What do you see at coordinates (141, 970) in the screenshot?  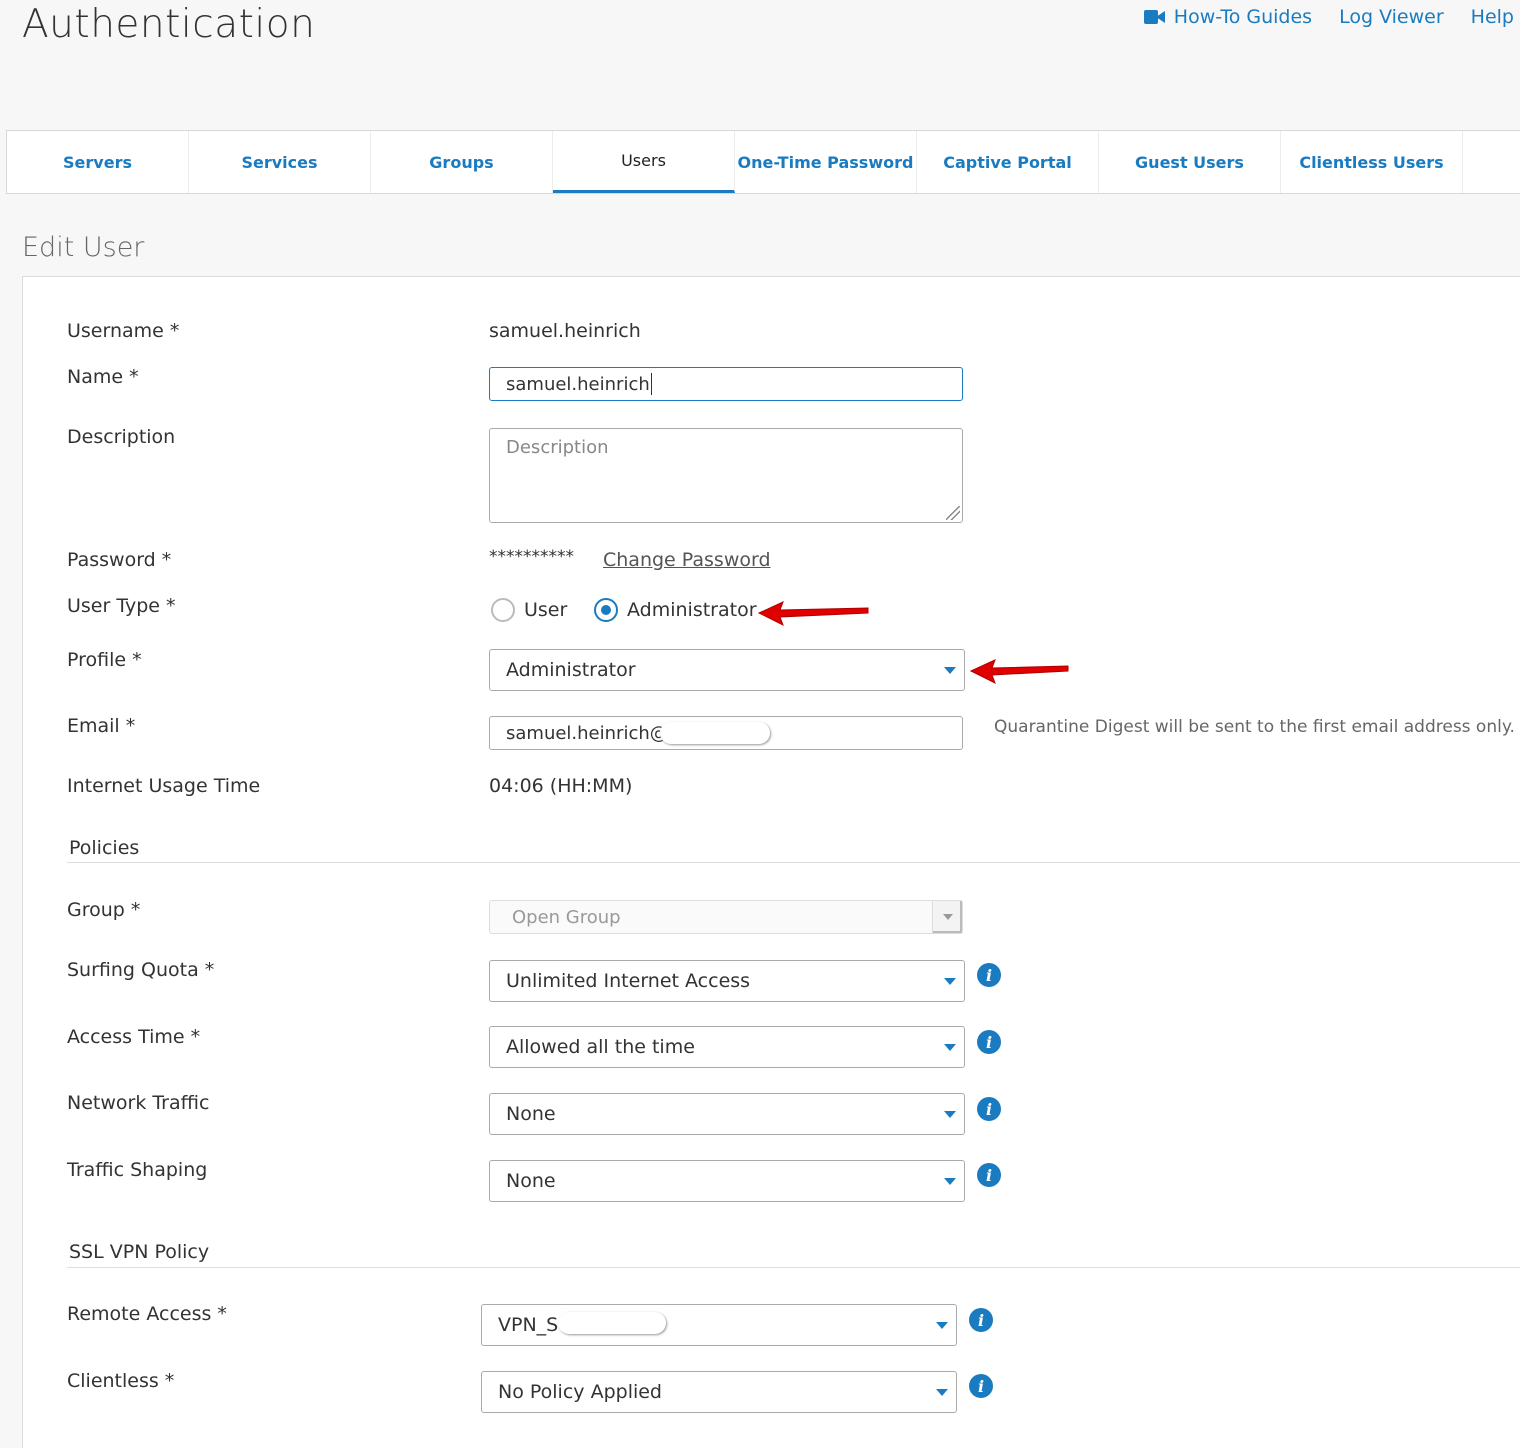 I see `surfing-quota-label: Surfing Quota *` at bounding box center [141, 970].